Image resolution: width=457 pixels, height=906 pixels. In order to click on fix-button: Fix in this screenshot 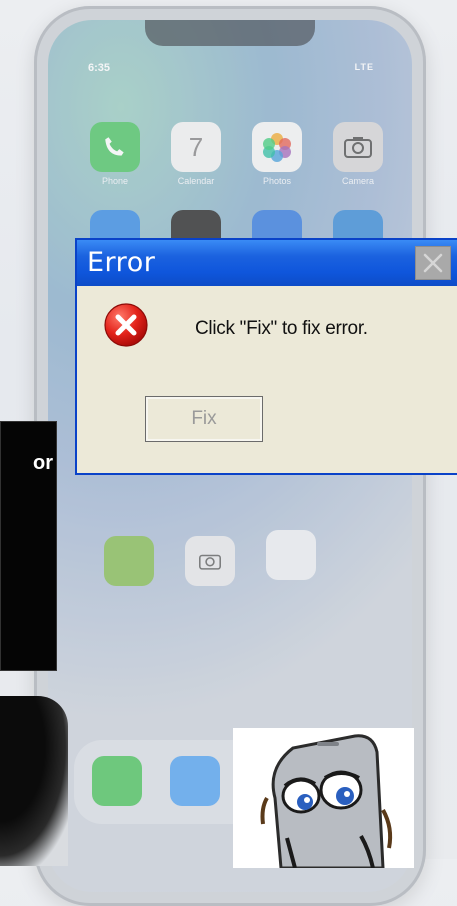, I will do `click(204, 419)`.